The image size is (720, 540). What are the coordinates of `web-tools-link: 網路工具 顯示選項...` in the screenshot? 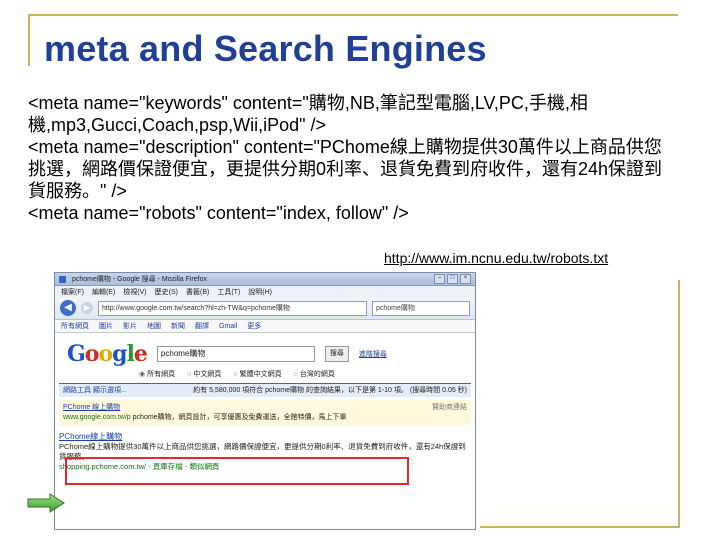 It's located at (95, 390).